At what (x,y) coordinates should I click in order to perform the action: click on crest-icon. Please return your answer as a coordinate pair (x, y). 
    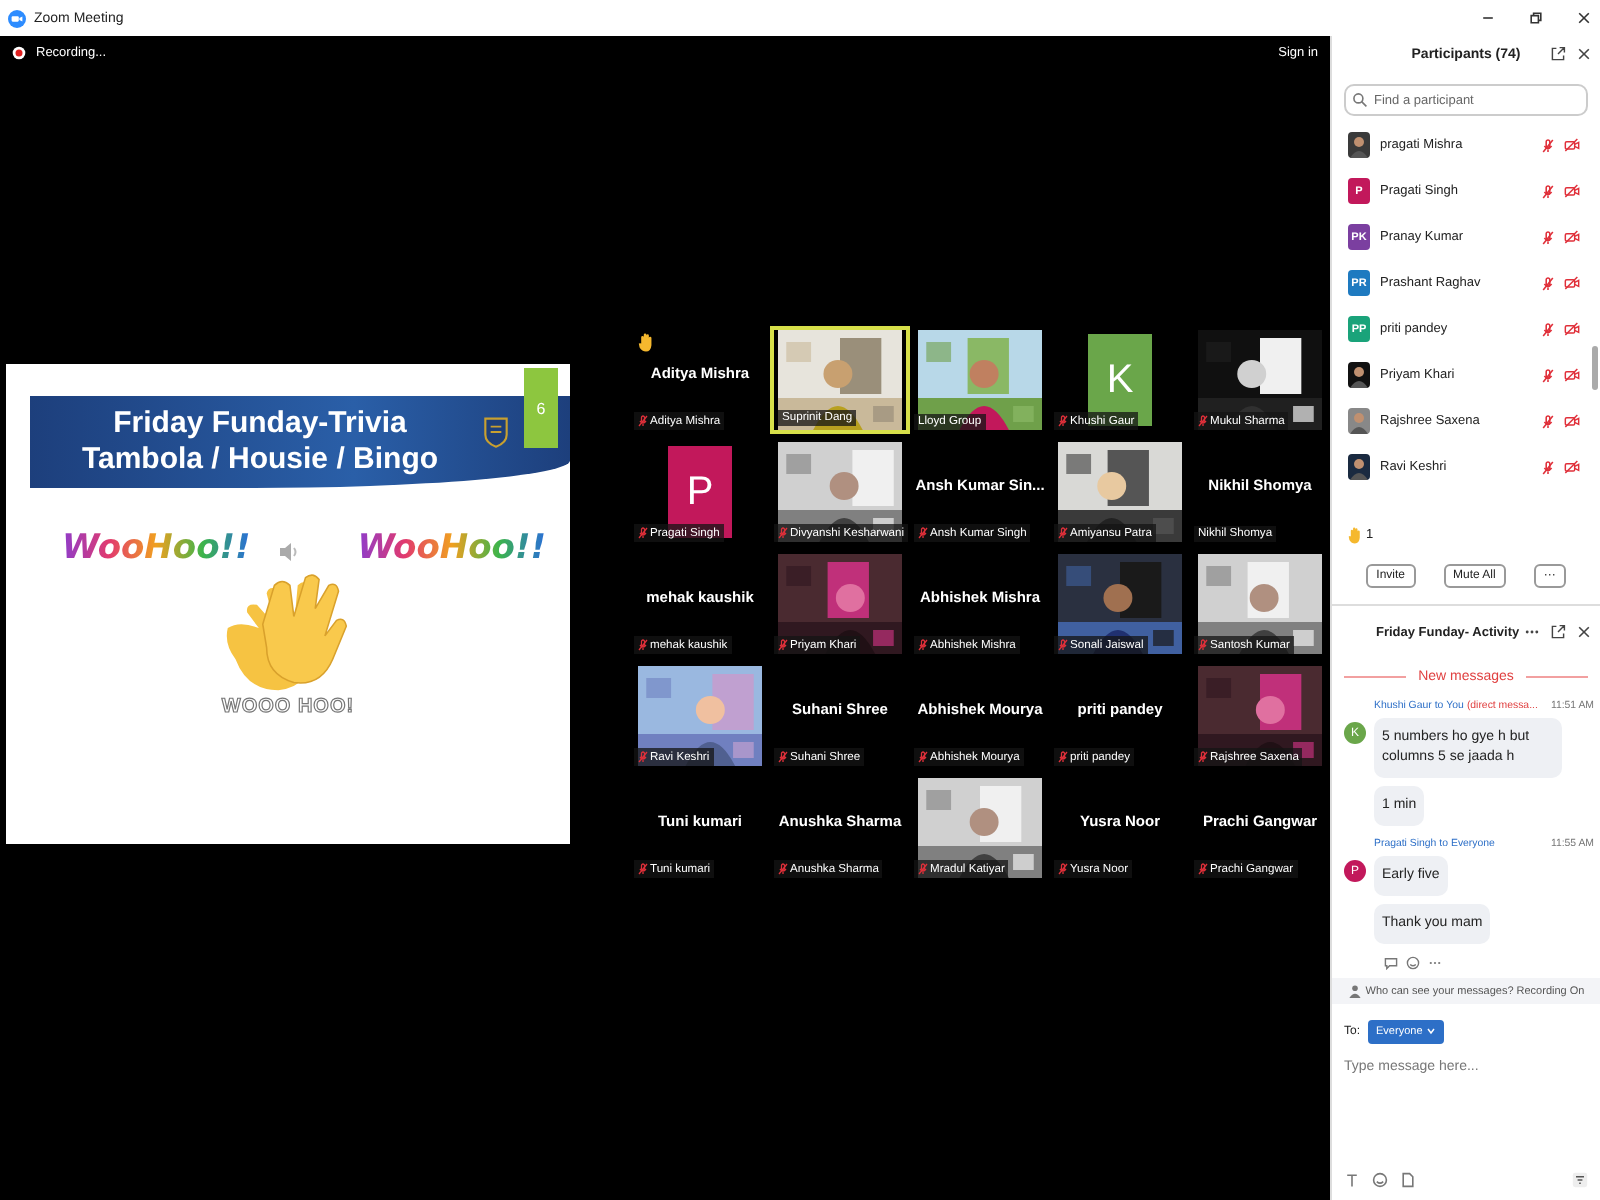
    Looking at the image, I should click on (496, 432).